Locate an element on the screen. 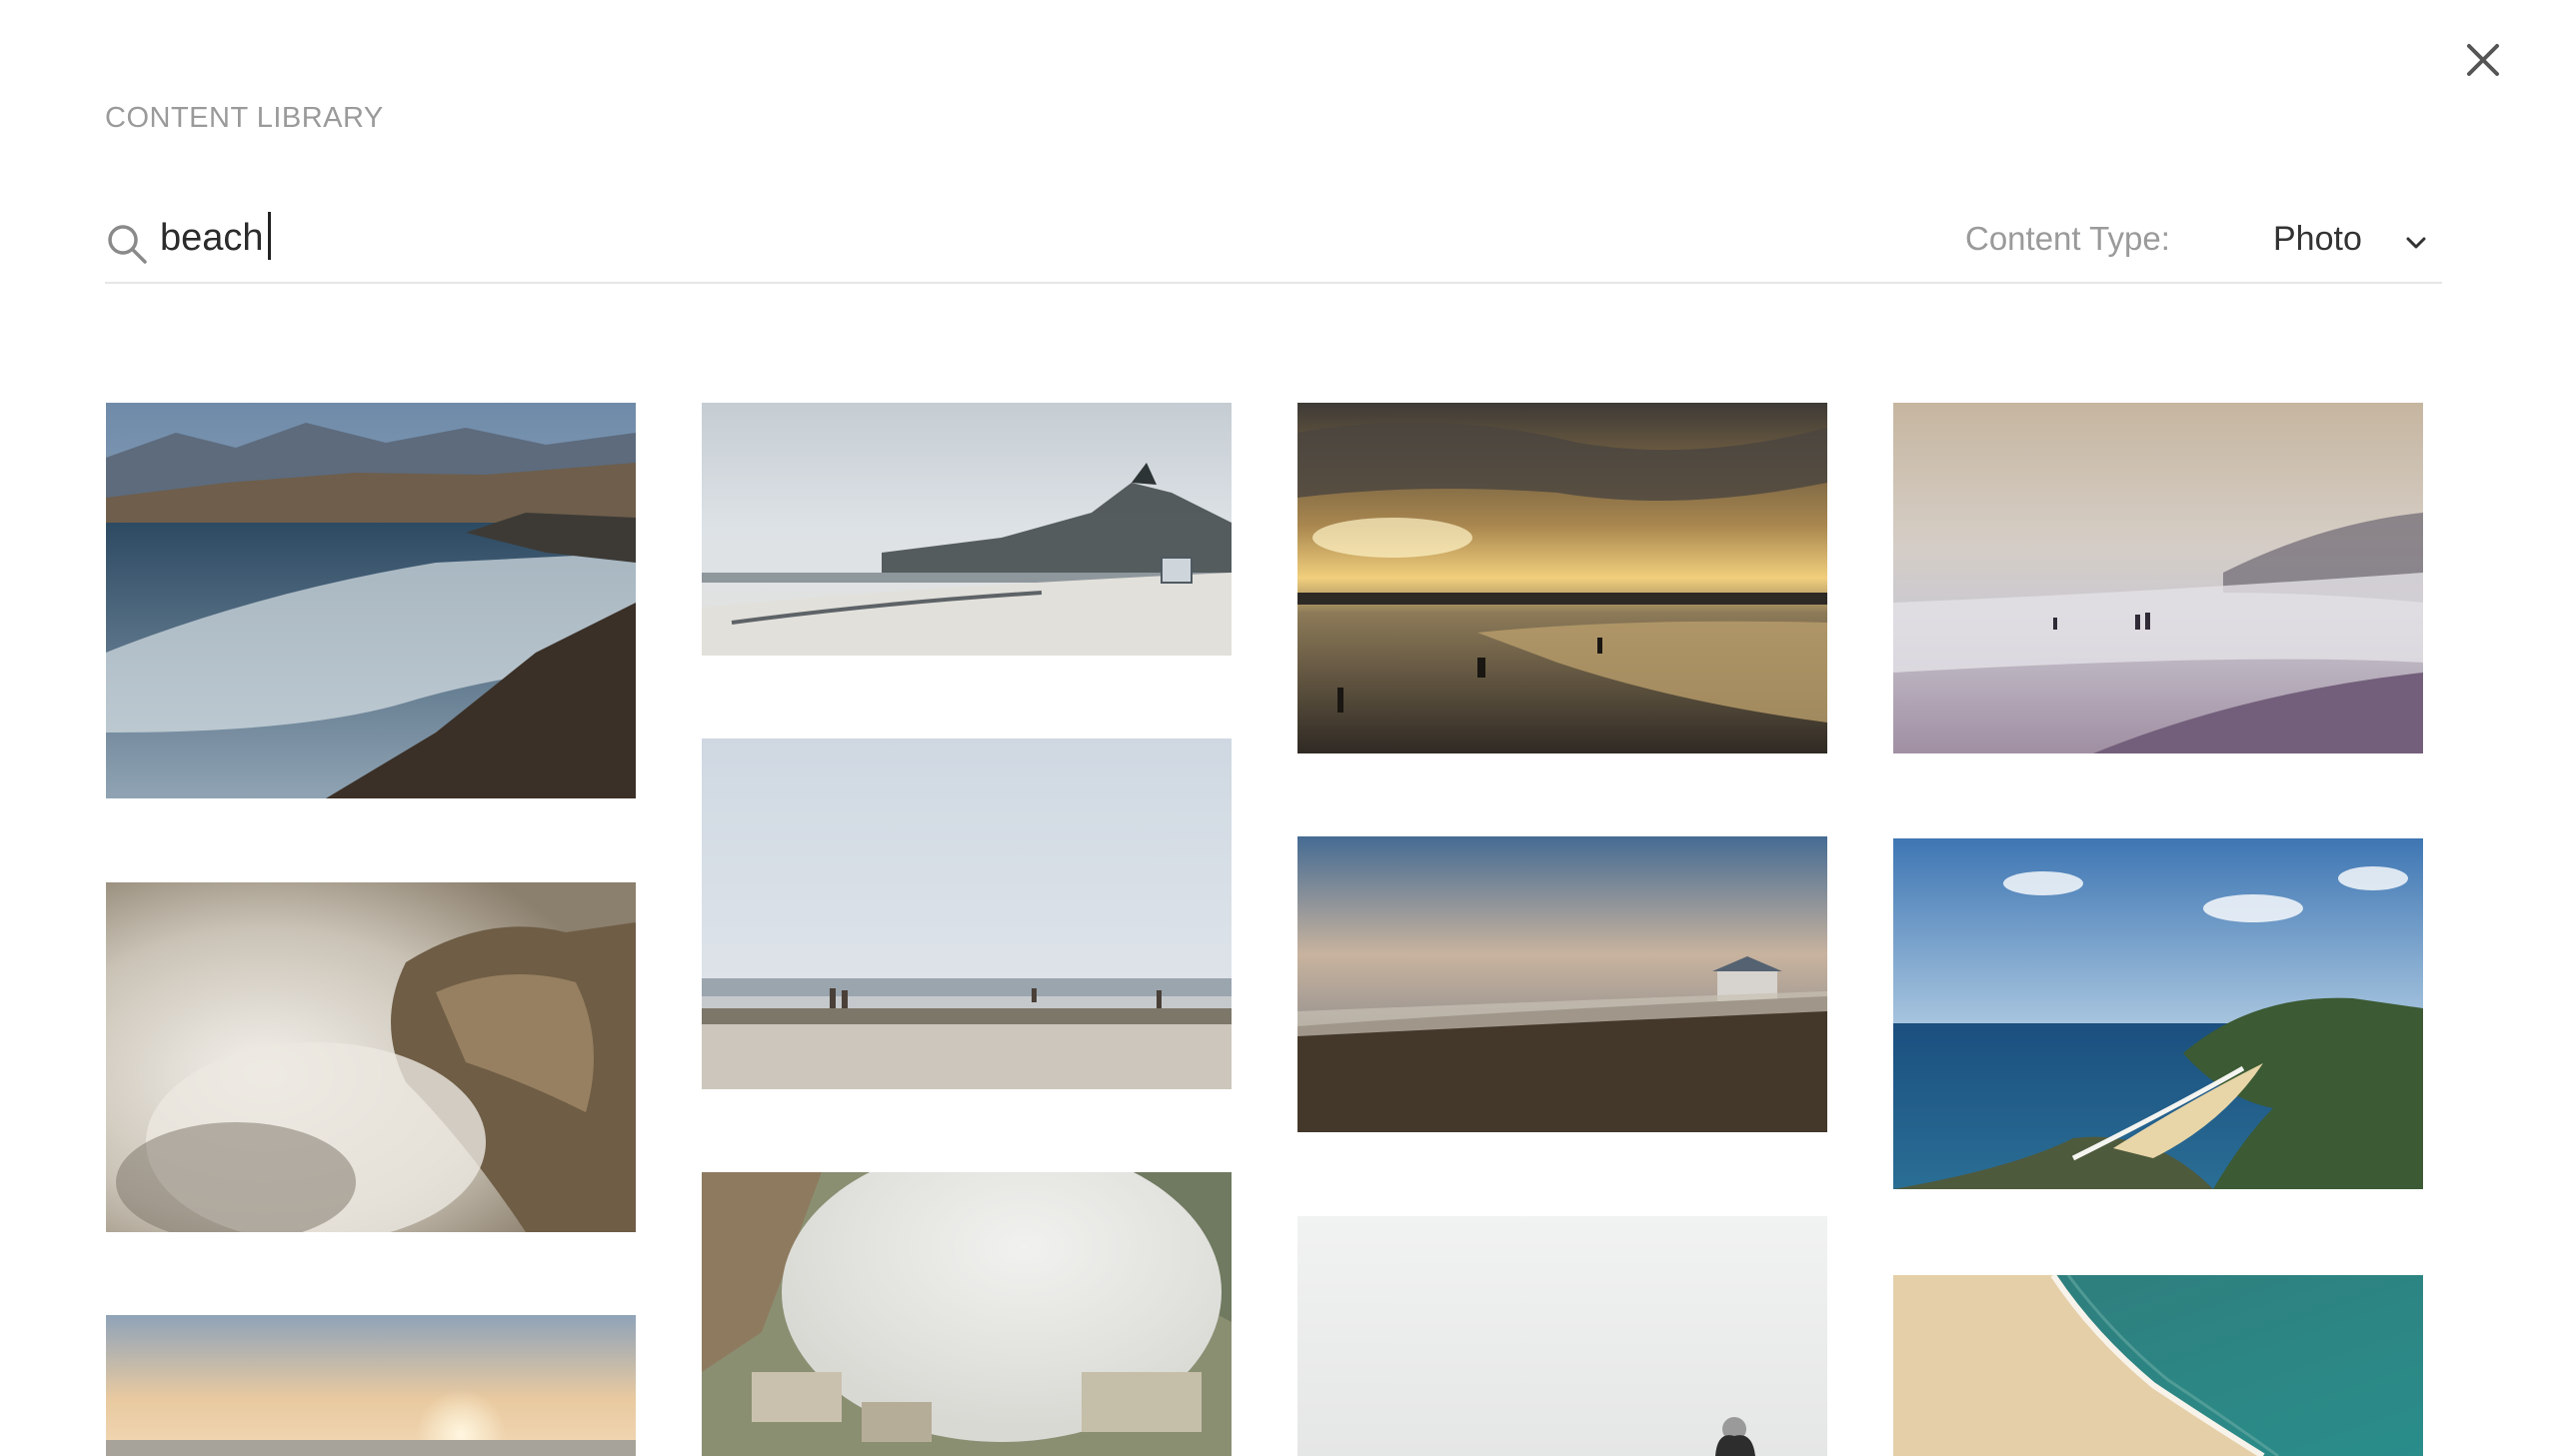 The height and width of the screenshot is (1456, 2559). text-caret is located at coordinates (269, 236).